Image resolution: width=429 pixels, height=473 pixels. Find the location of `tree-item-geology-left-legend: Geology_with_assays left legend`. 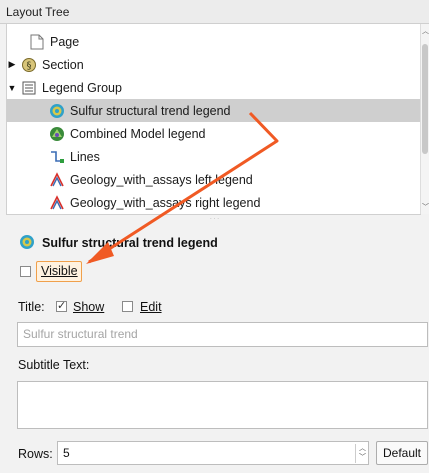

tree-item-geology-left-legend: Geology_with_assays left legend is located at coordinates (214, 179).